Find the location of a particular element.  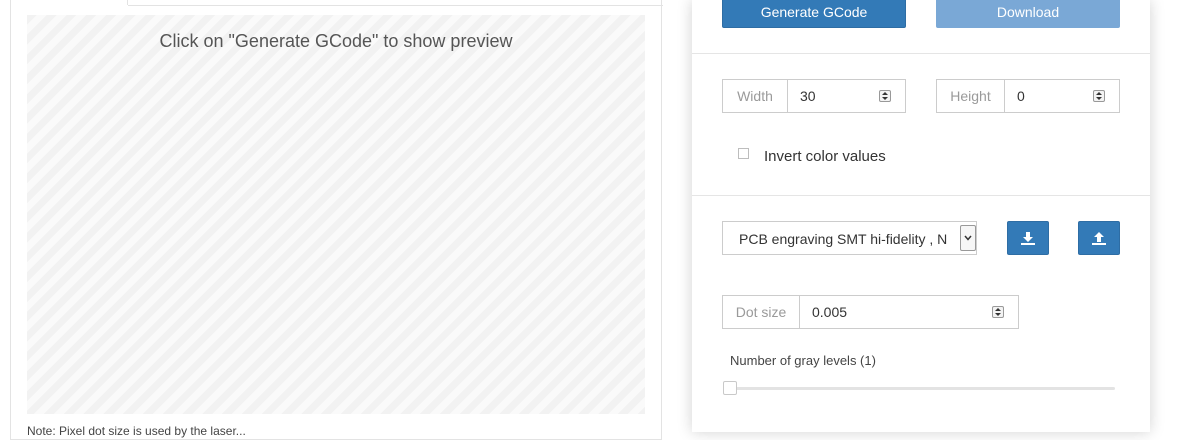

width-label: Width is located at coordinates (755, 96).